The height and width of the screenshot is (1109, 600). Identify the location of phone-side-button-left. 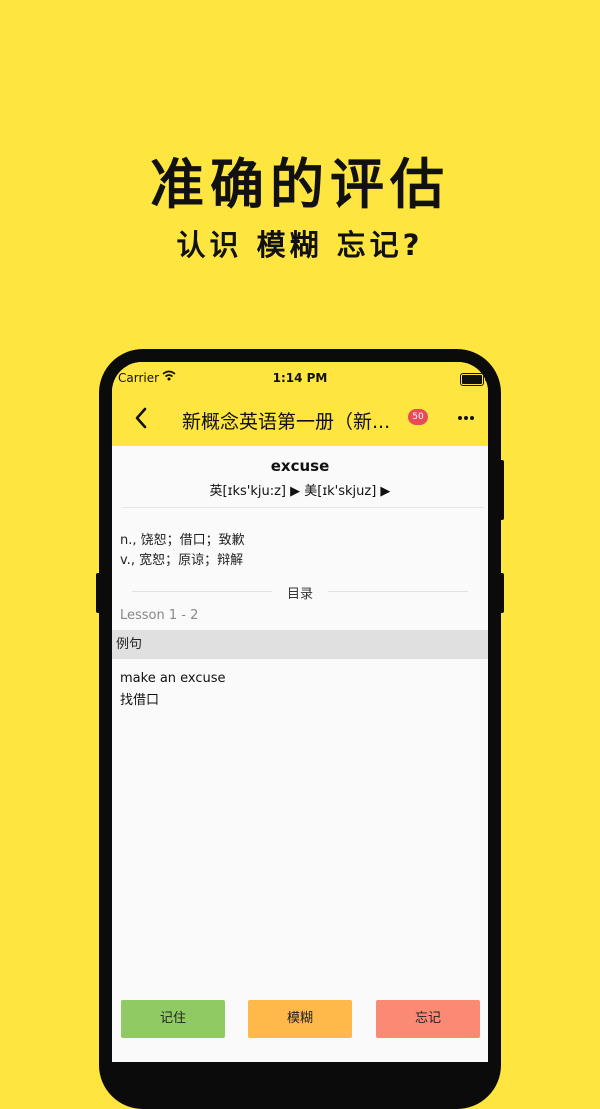
(98, 593).